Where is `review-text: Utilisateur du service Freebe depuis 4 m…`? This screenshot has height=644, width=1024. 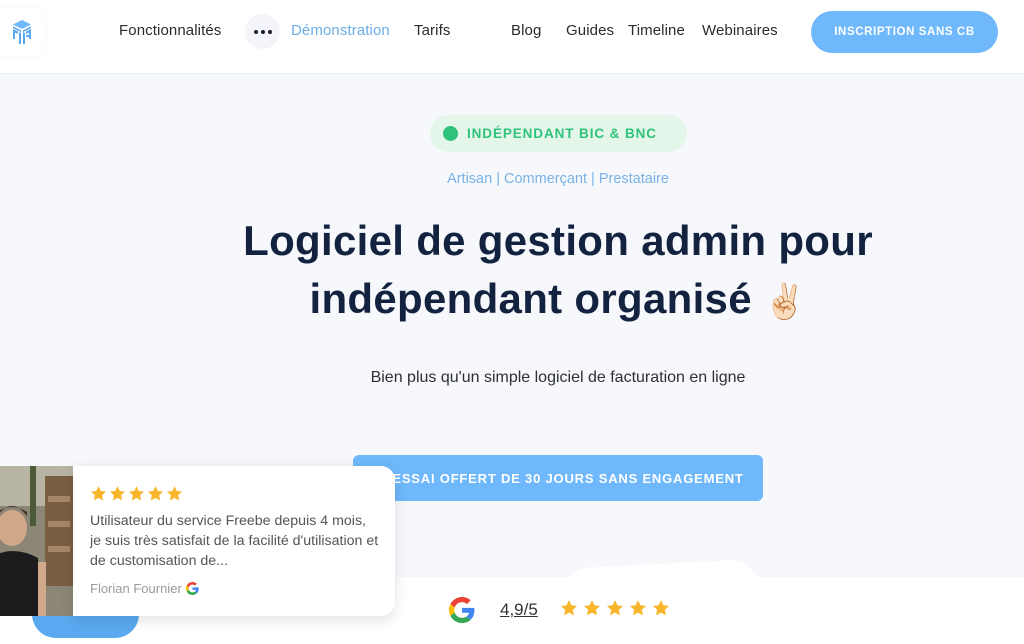
review-text: Utilisateur du service Freebe depuis 4 m… is located at coordinates (234, 541).